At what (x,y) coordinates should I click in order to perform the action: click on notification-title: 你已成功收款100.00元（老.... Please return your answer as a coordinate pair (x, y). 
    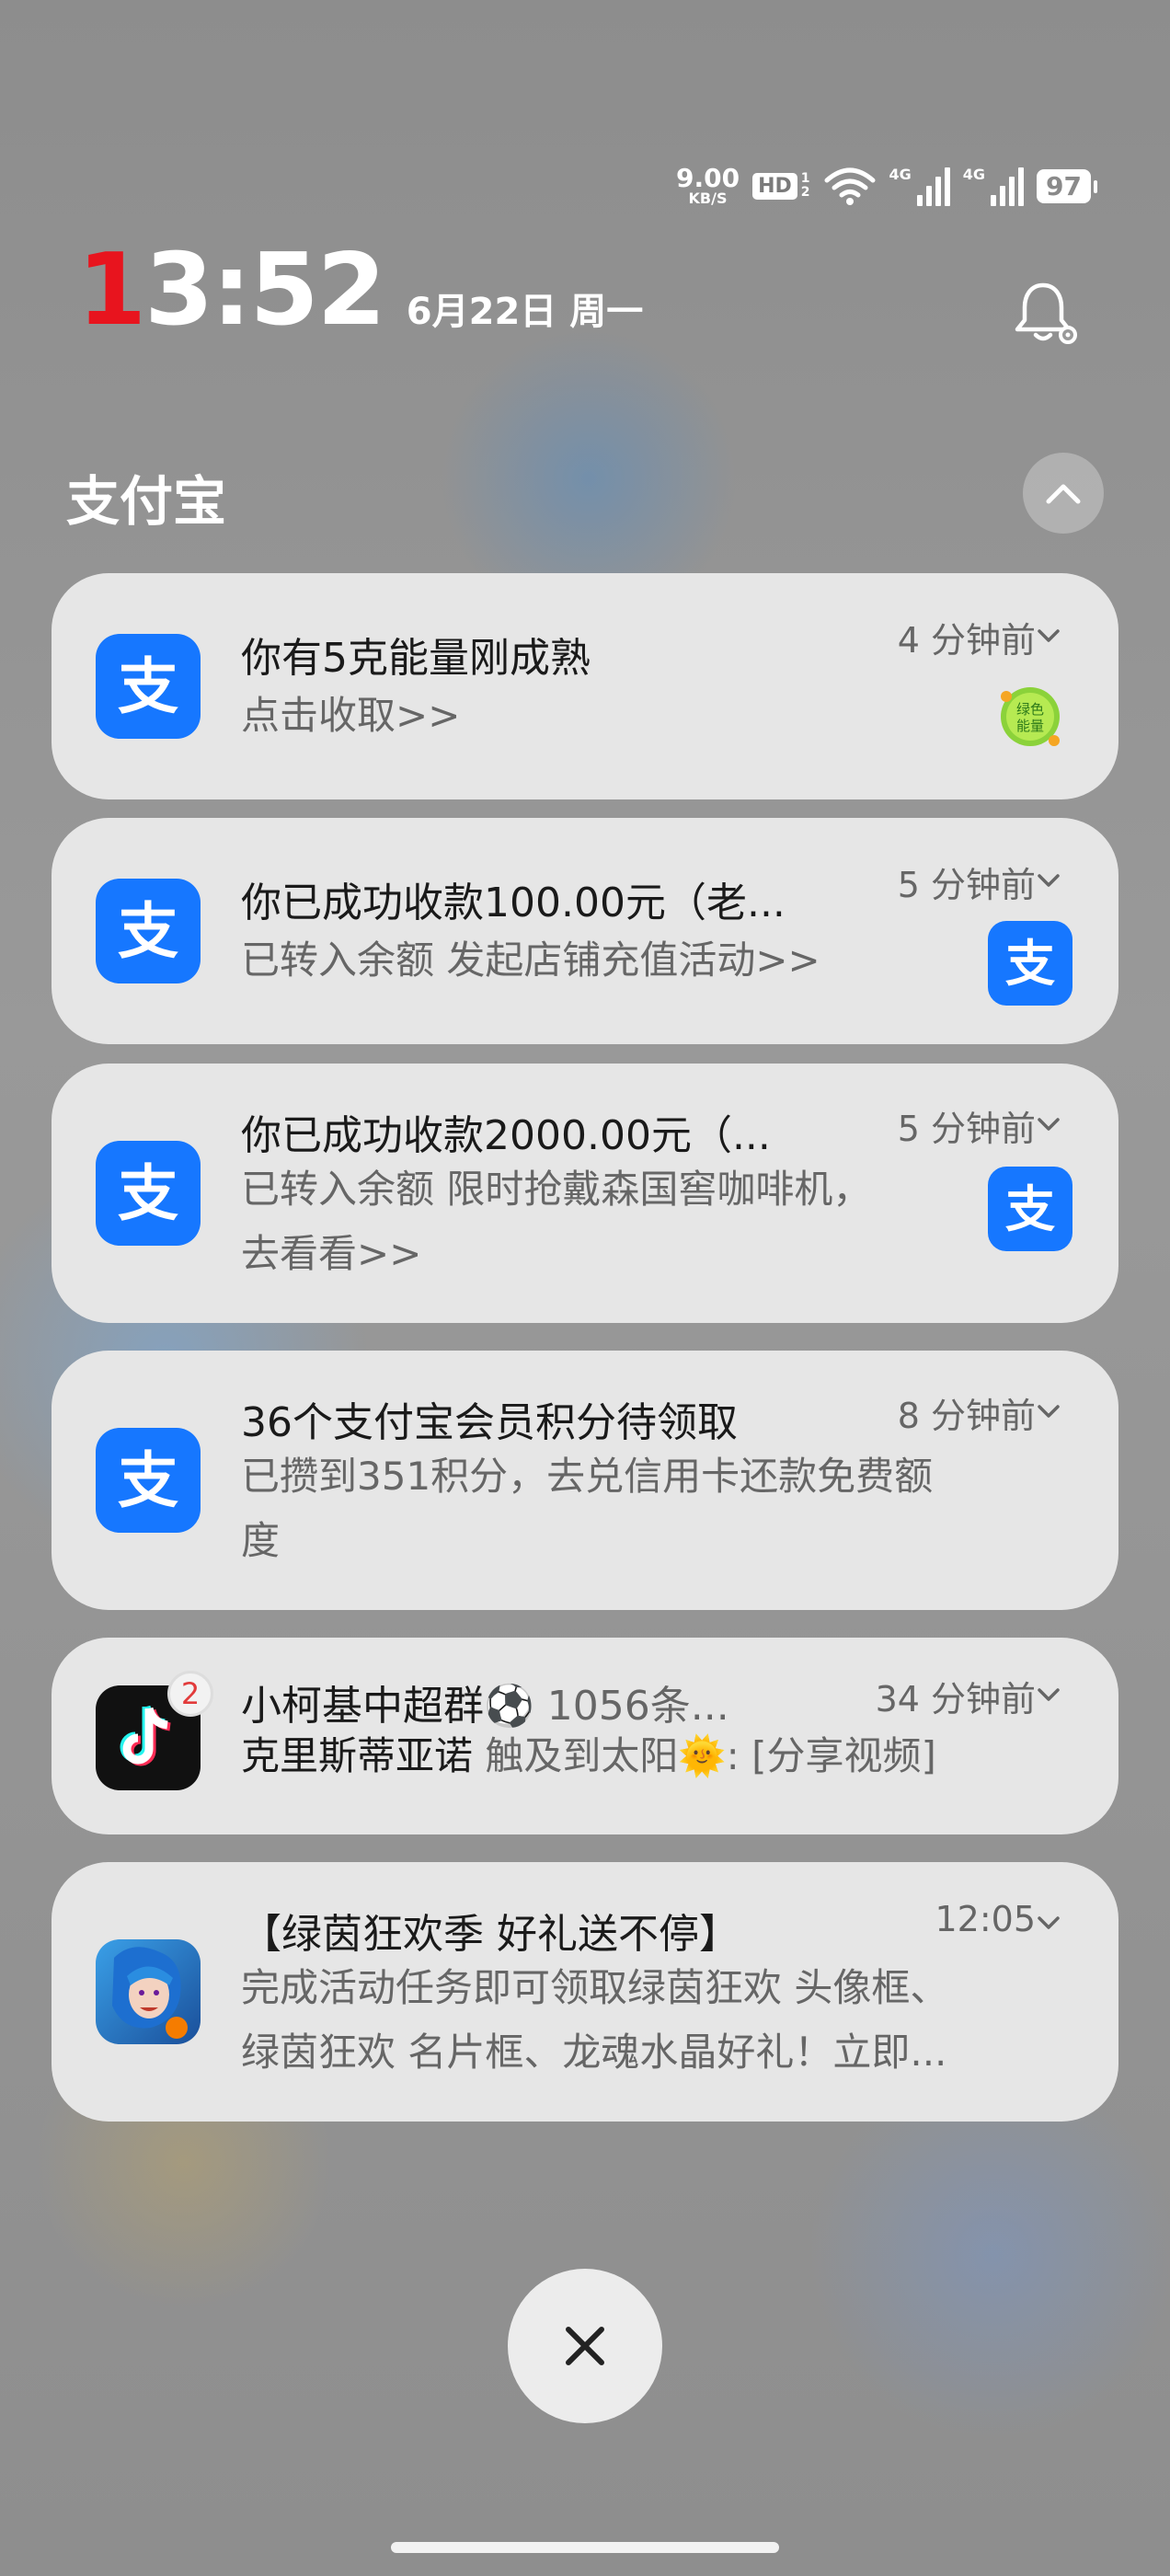
    Looking at the image, I should click on (513, 903).